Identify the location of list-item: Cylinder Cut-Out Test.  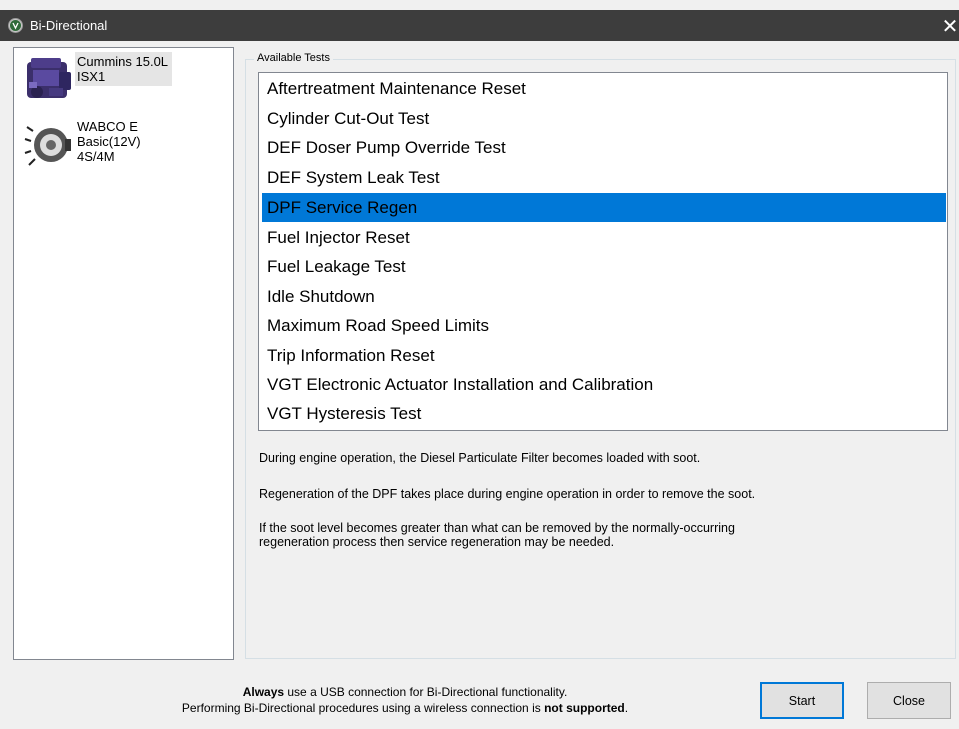
(604, 118).